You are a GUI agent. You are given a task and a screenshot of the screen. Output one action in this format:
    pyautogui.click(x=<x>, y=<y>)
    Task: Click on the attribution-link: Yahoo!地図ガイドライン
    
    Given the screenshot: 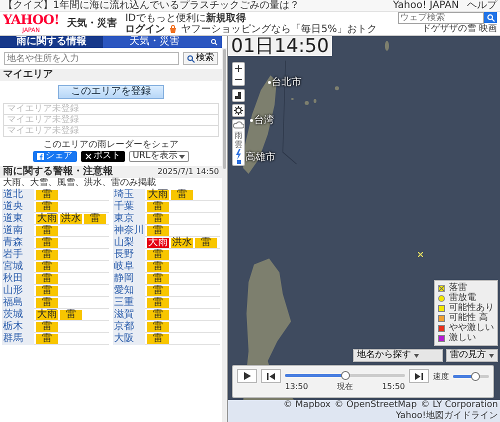 What is the action you would take?
    pyautogui.click(x=447, y=416)
    